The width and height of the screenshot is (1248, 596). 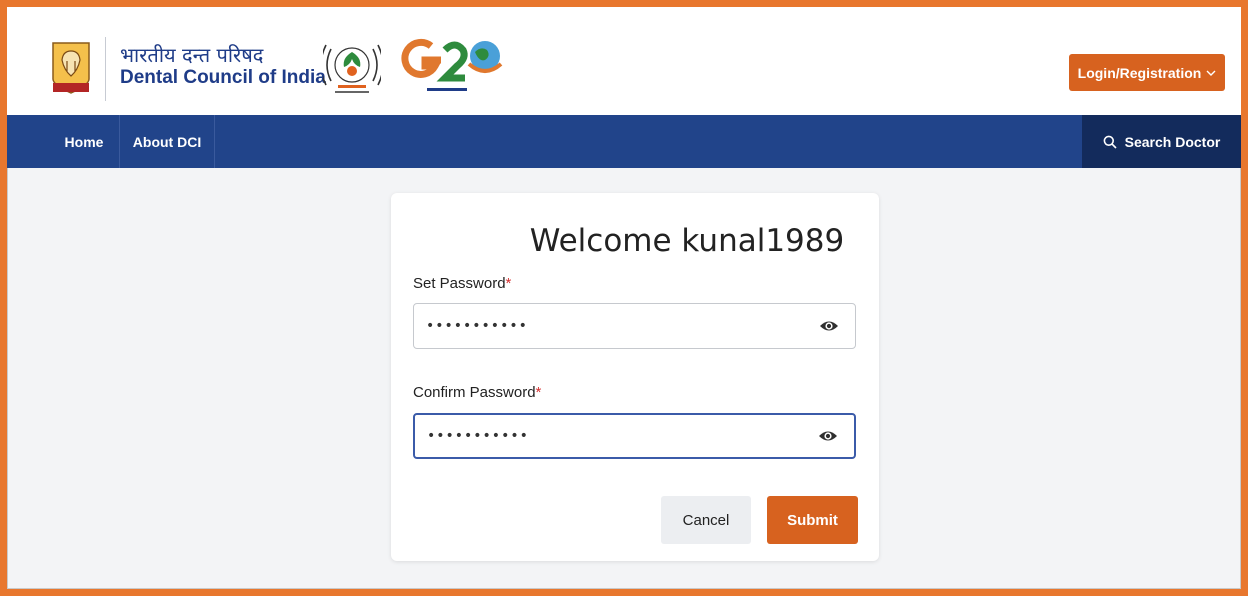 What do you see at coordinates (223, 77) in the screenshot?
I see `brand-name-english: Dental Council of India` at bounding box center [223, 77].